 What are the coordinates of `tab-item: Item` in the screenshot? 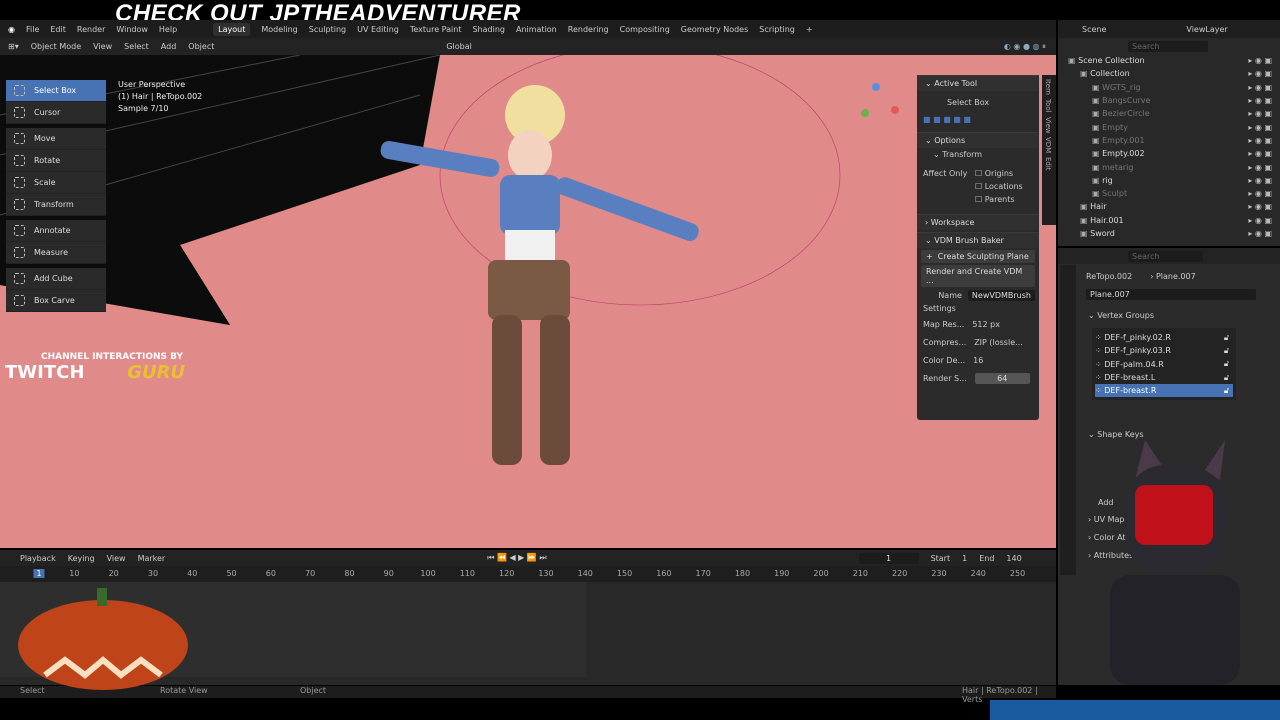 It's located at (1048, 87).